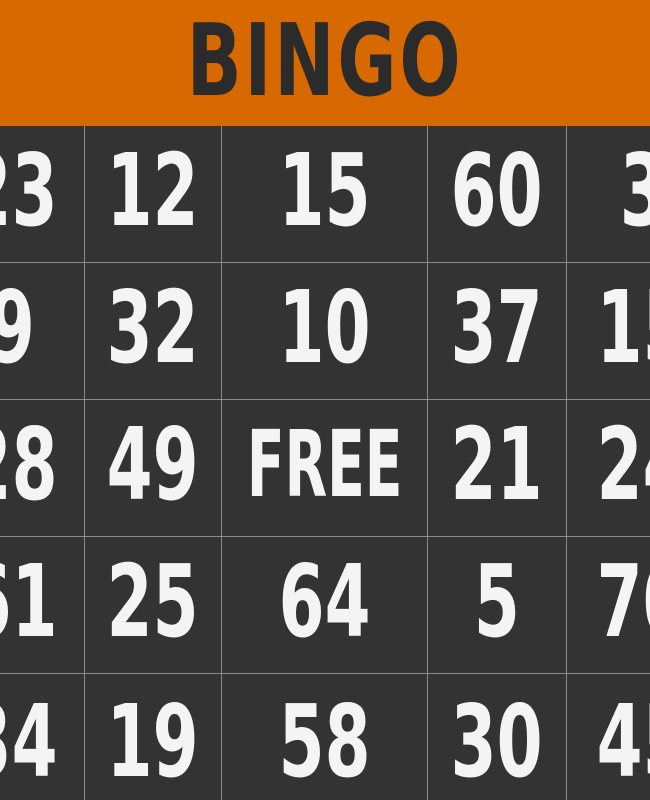  Describe the element at coordinates (635, 191) in the screenshot. I see `bingo-number: 3` at that location.